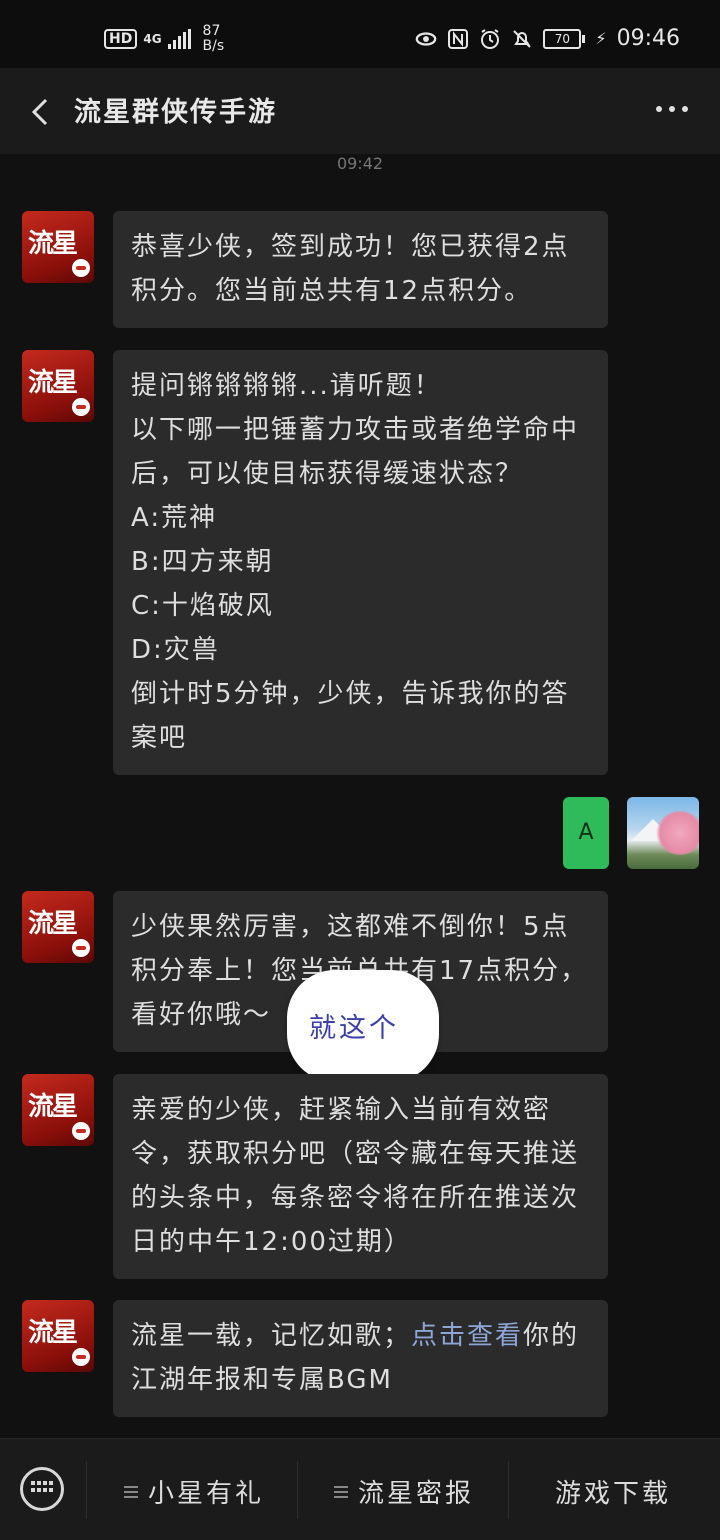 The image size is (720, 1540). Describe the element at coordinates (42, 1486) in the screenshot. I see `keyboard-icon` at that location.